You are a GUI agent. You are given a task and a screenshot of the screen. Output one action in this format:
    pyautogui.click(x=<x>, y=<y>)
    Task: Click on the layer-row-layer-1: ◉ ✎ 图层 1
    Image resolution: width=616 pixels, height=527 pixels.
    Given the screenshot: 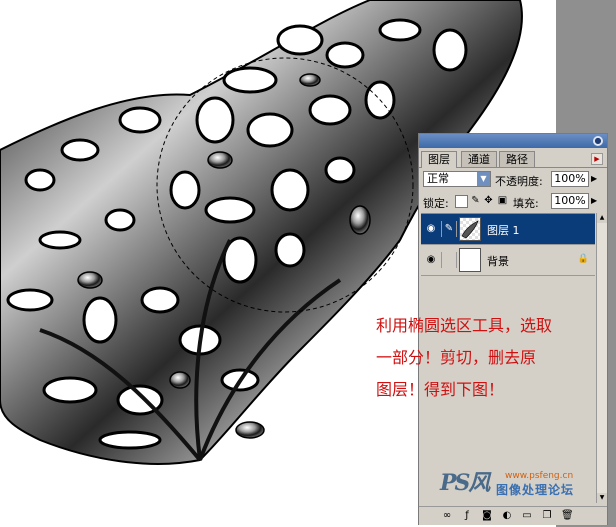 What is the action you would take?
    pyautogui.click(x=508, y=229)
    